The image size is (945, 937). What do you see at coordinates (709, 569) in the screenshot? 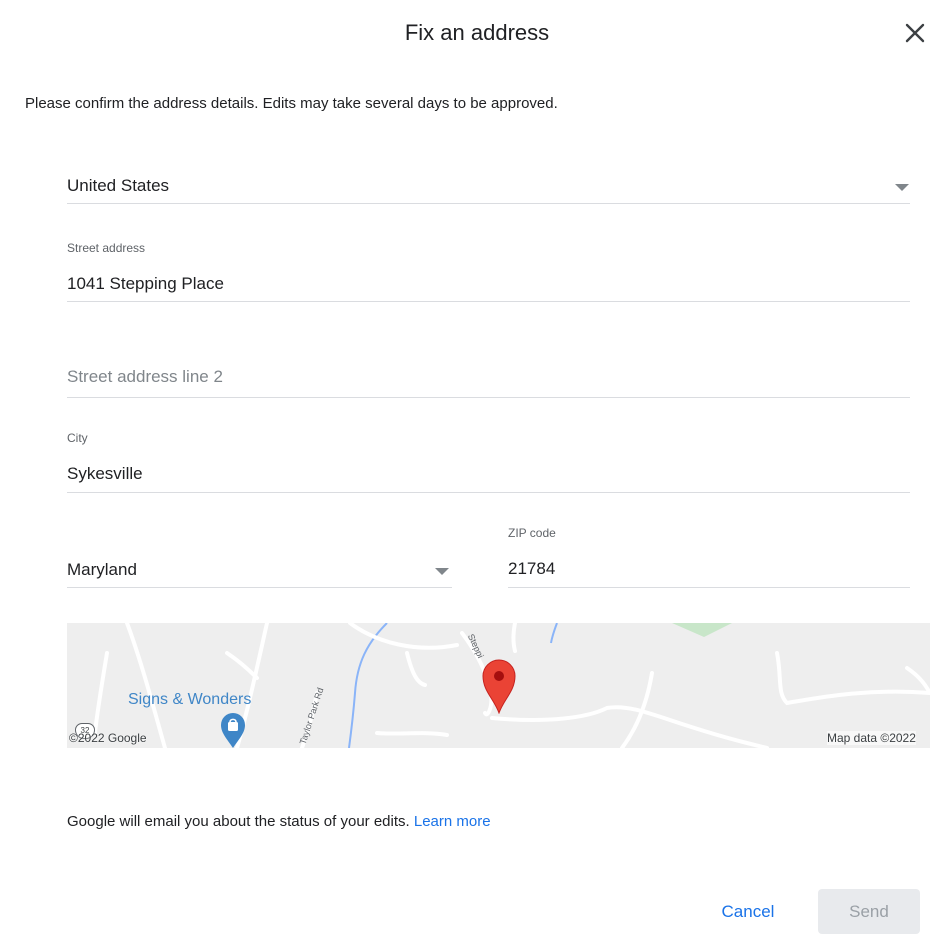
I see `zip-code-input: 21784` at bounding box center [709, 569].